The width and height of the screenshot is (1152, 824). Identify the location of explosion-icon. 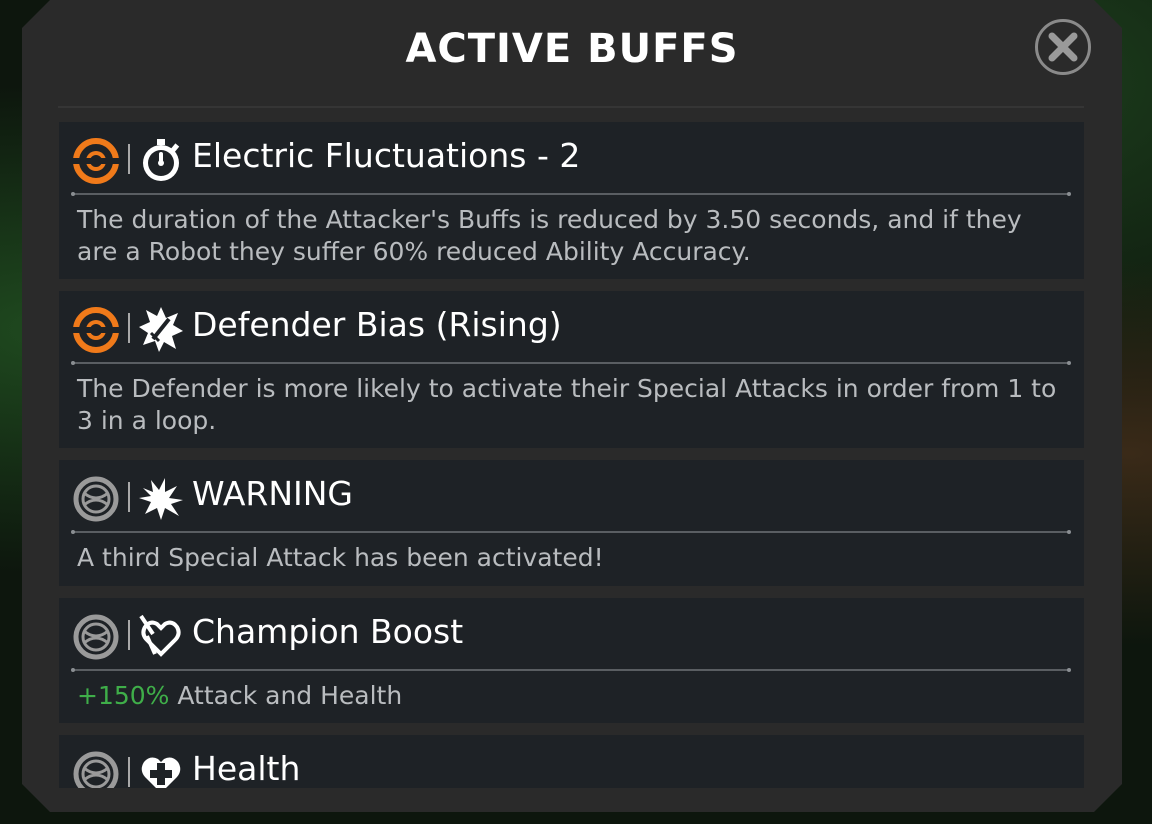
(161, 499).